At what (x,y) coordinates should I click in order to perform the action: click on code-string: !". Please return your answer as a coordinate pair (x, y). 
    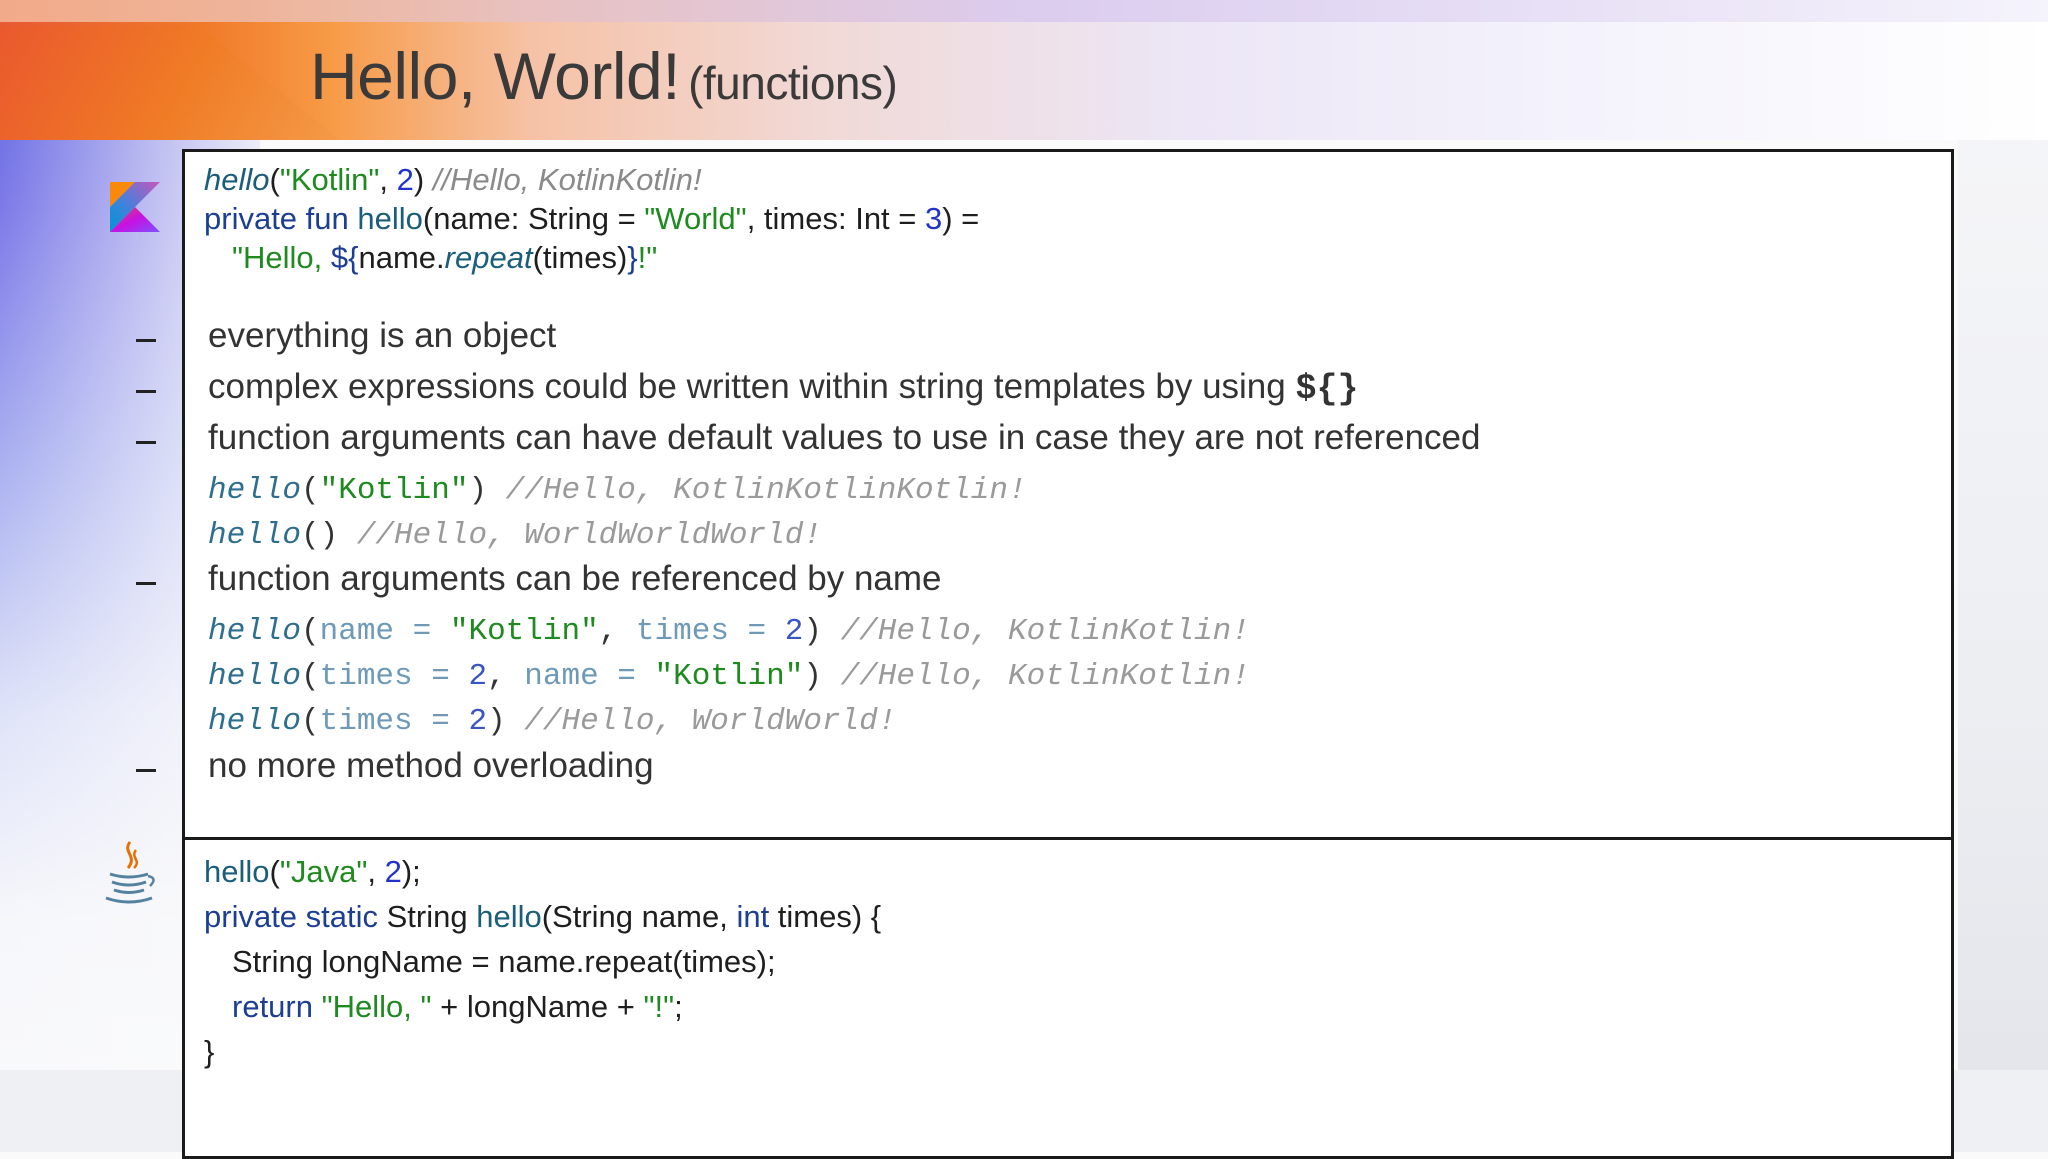
    Looking at the image, I should click on (647, 257).